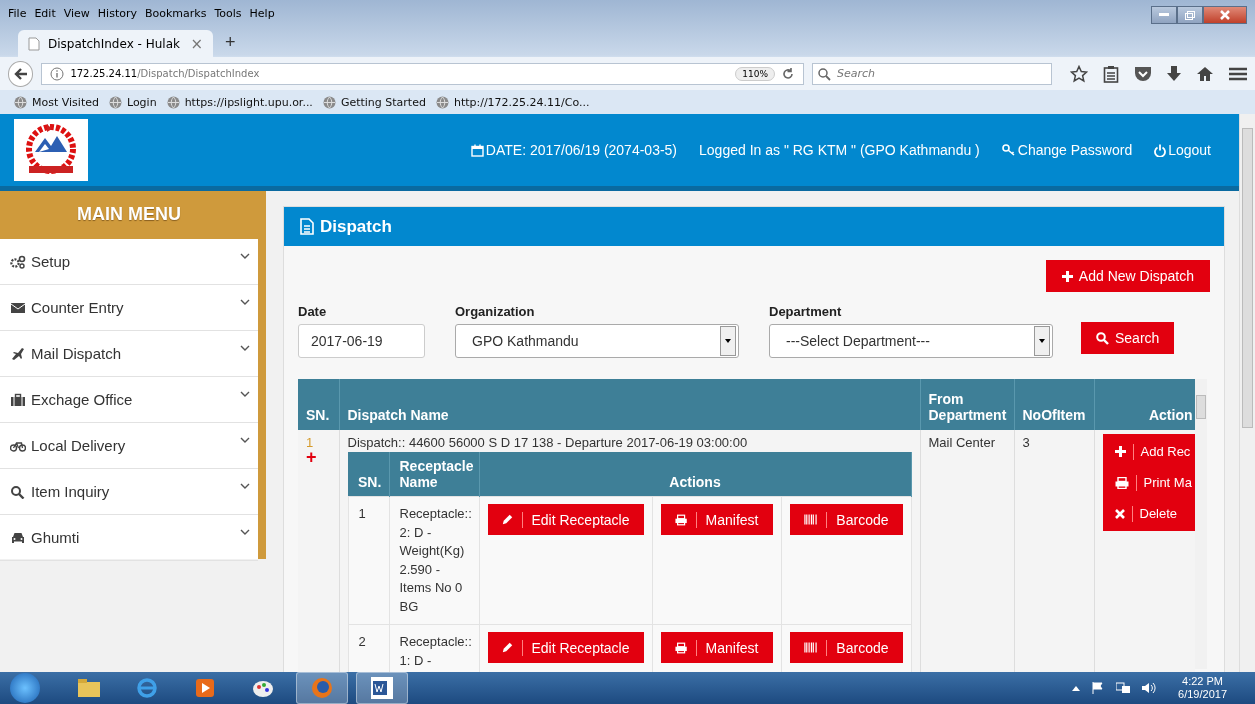  Describe the element at coordinates (1123, 688) in the screenshot. I see `network-icon` at that location.